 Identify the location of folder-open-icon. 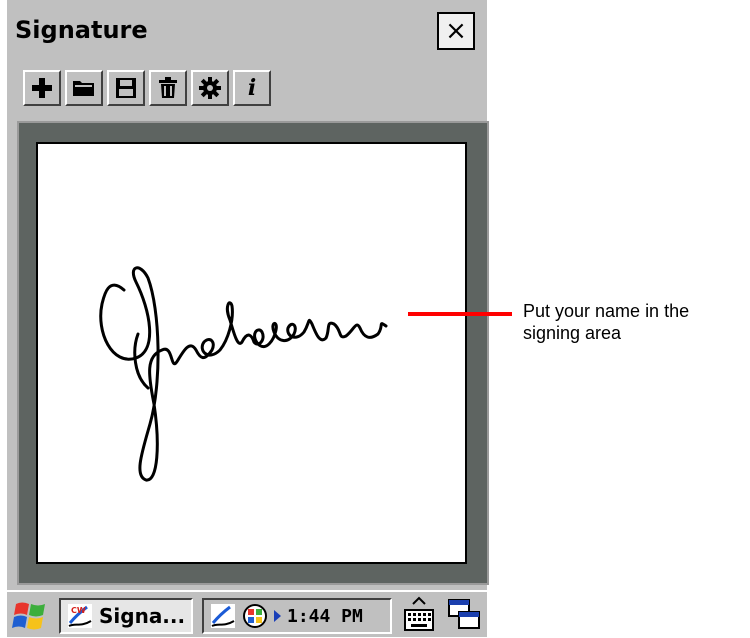
(83, 88).